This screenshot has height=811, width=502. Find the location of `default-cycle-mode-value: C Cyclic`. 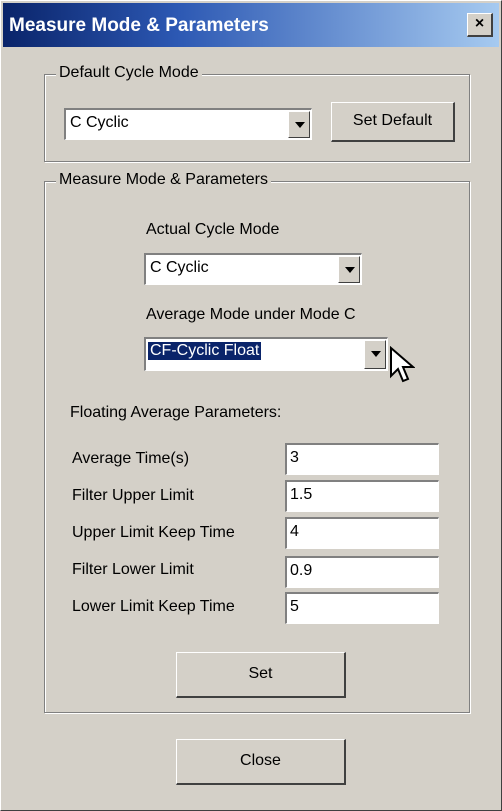

default-cycle-mode-value: C Cyclic is located at coordinates (99, 122).